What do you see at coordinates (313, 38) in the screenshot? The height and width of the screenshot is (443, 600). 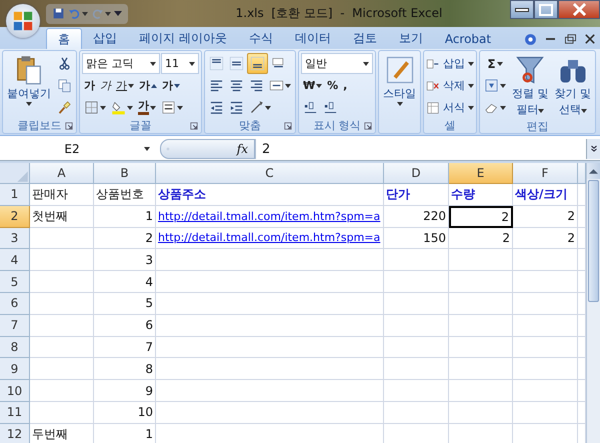 I see `ribbon-tab: 데이터` at bounding box center [313, 38].